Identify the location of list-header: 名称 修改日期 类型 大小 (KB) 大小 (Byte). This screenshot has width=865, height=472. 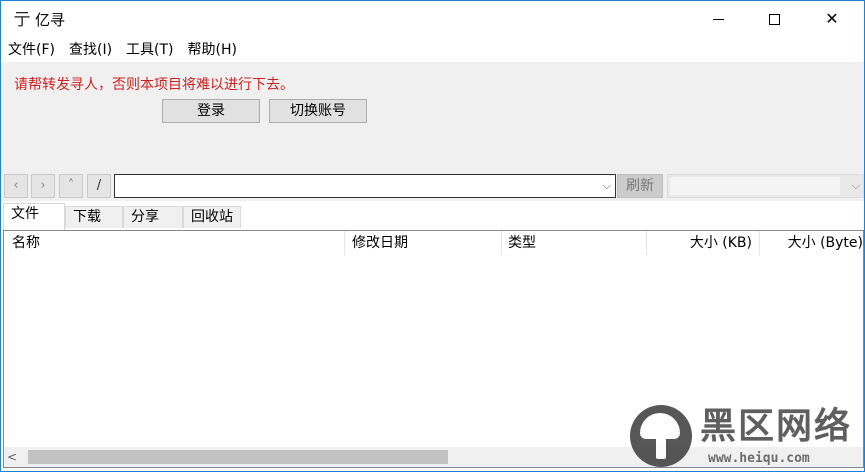
(433, 243).